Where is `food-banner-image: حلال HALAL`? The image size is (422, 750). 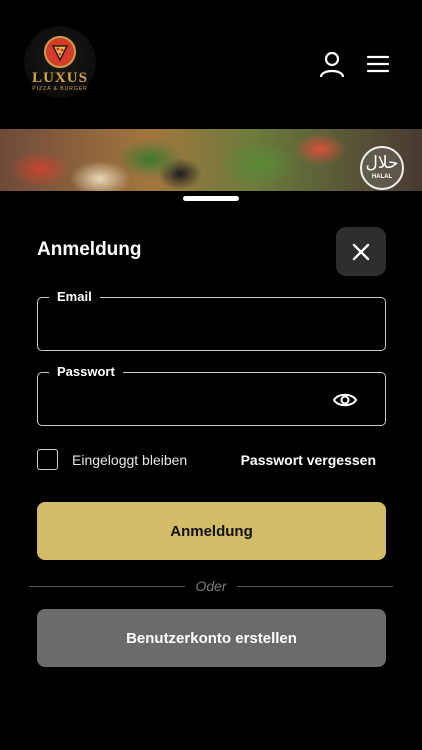 food-banner-image: حلال HALAL is located at coordinates (211, 160).